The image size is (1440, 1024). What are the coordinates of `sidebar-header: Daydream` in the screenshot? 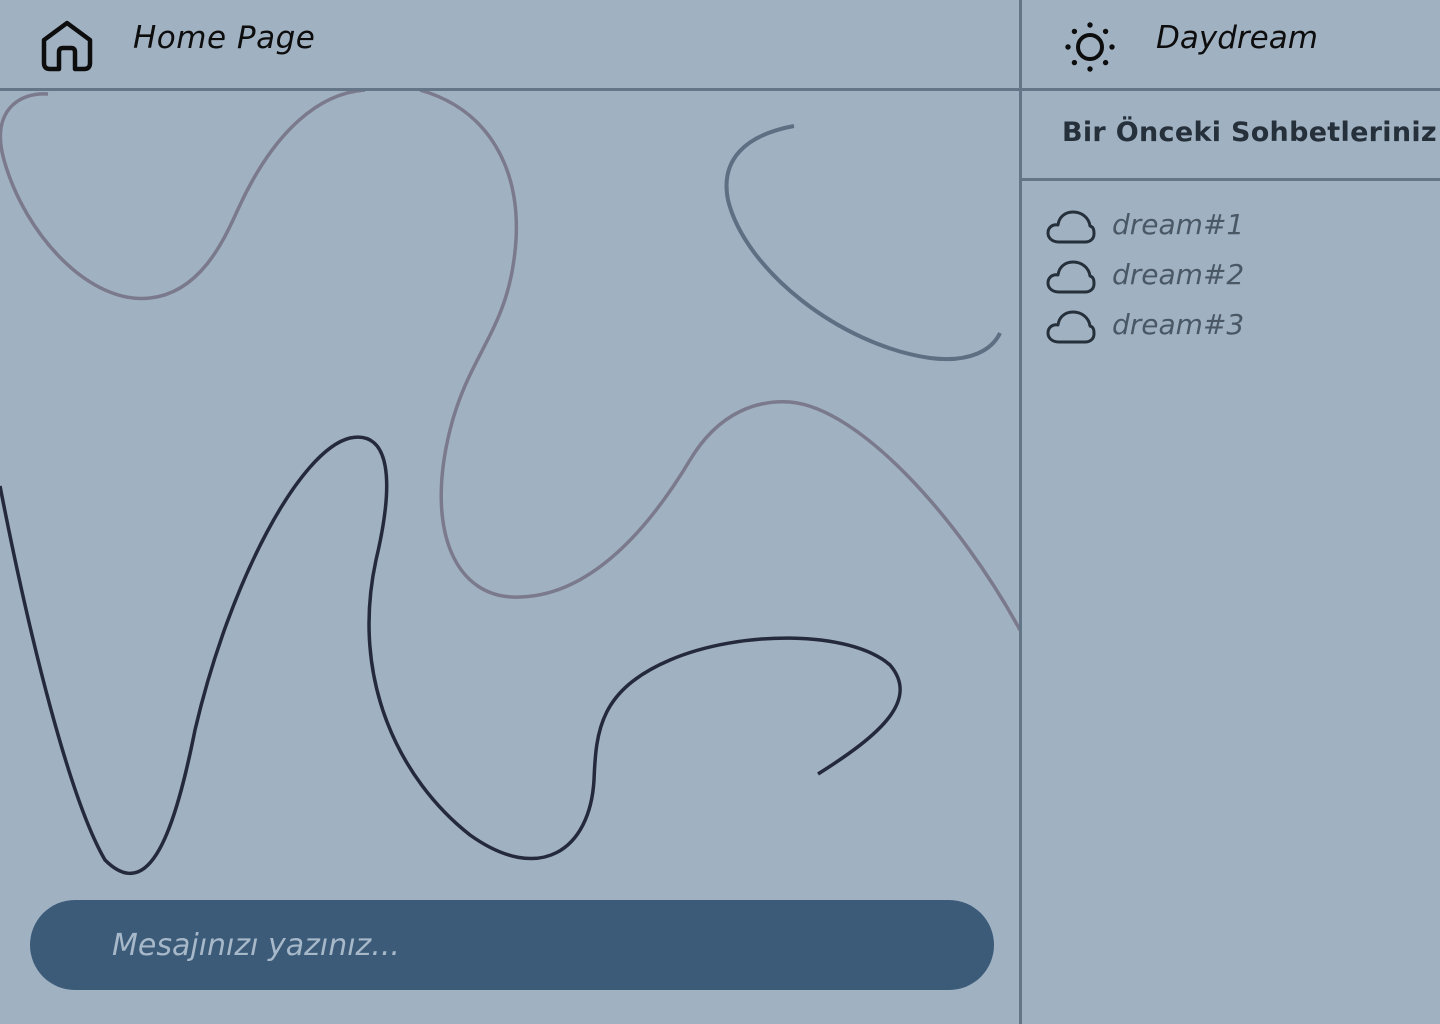 It's located at (1231, 45).